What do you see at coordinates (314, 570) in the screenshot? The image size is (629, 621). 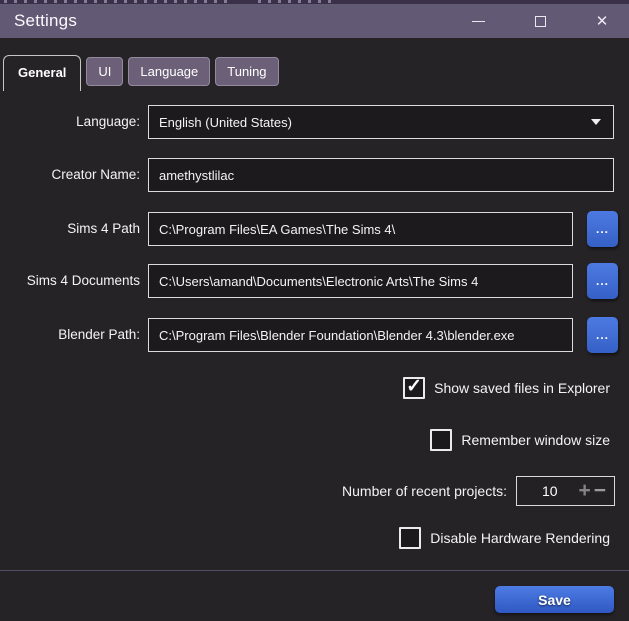 I see `footer-divider` at bounding box center [314, 570].